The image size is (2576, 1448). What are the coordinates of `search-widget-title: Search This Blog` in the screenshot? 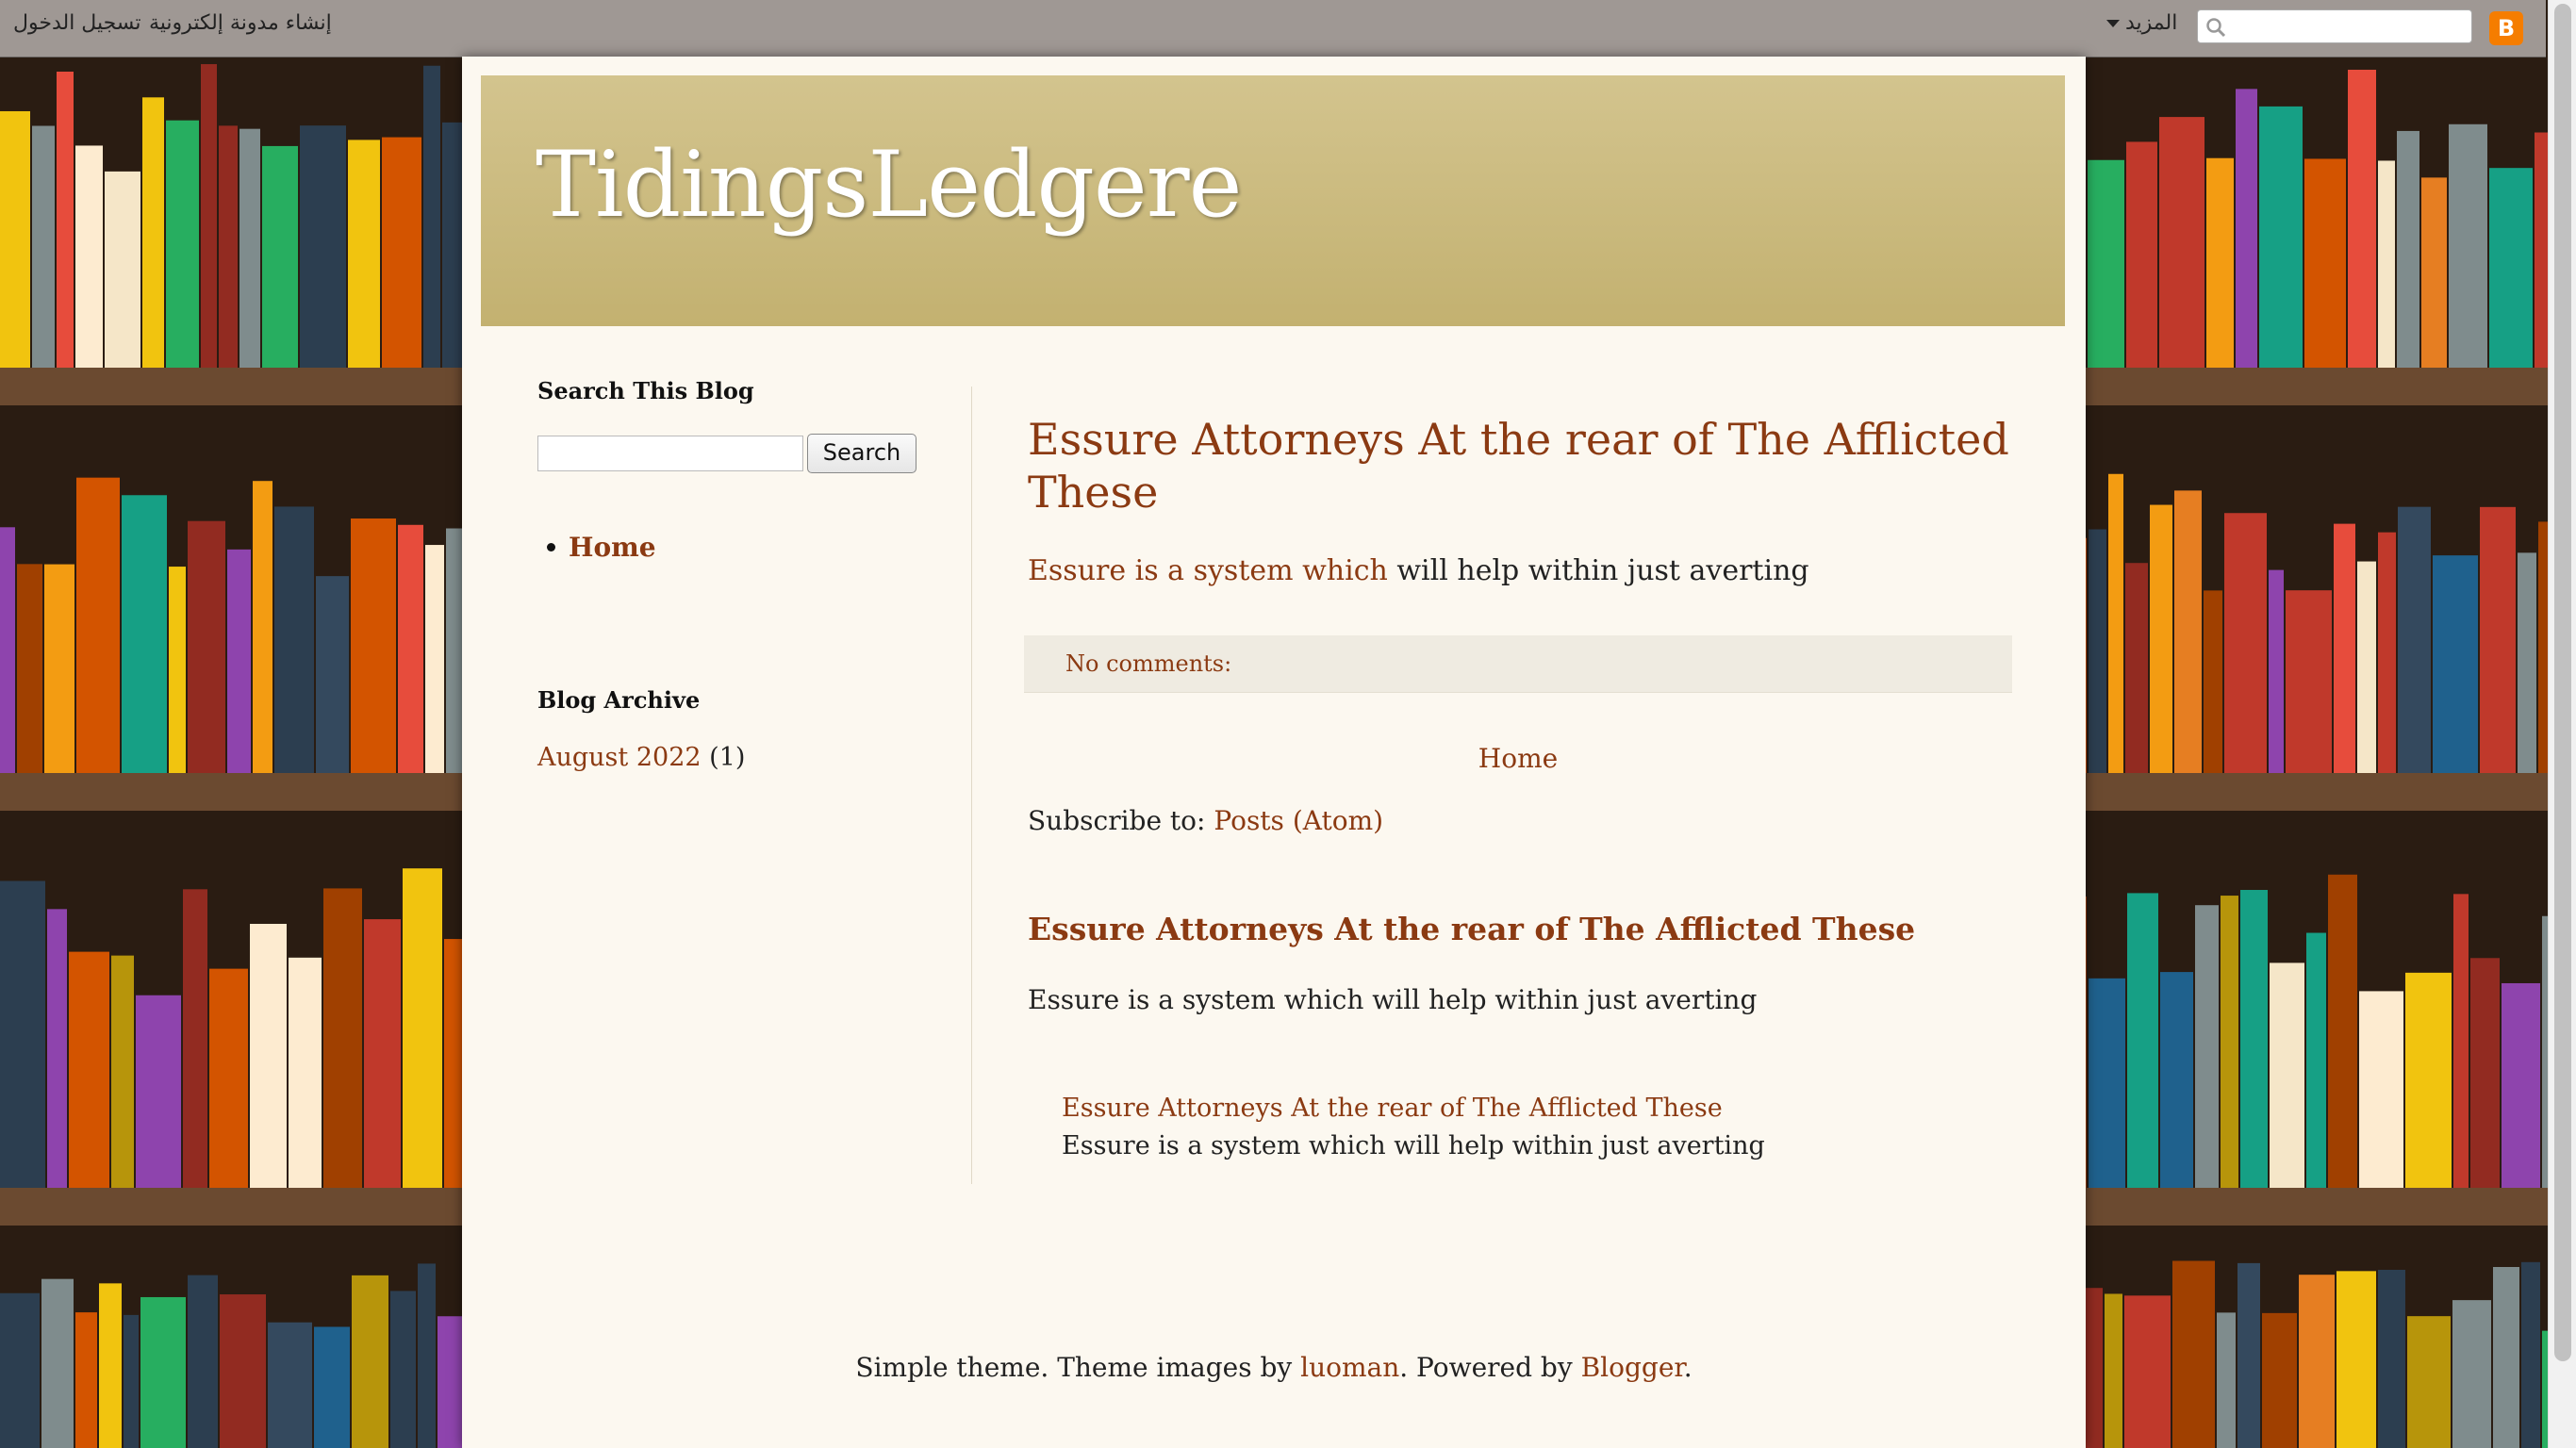 It's located at (645, 390).